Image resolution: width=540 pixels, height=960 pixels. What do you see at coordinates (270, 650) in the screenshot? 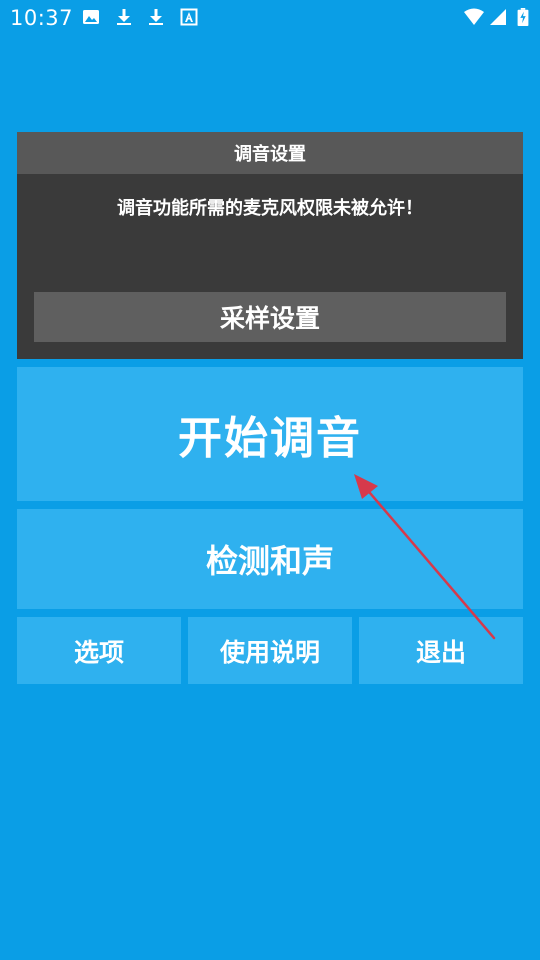
I see `manual-button: 使用说明` at bounding box center [270, 650].